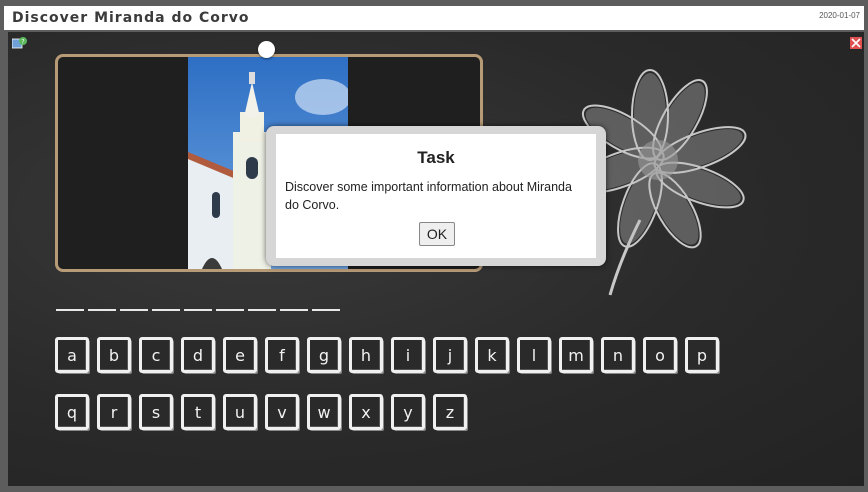 Image resolution: width=868 pixels, height=492 pixels. What do you see at coordinates (436, 157) in the screenshot?
I see `dialog-title: Task` at bounding box center [436, 157].